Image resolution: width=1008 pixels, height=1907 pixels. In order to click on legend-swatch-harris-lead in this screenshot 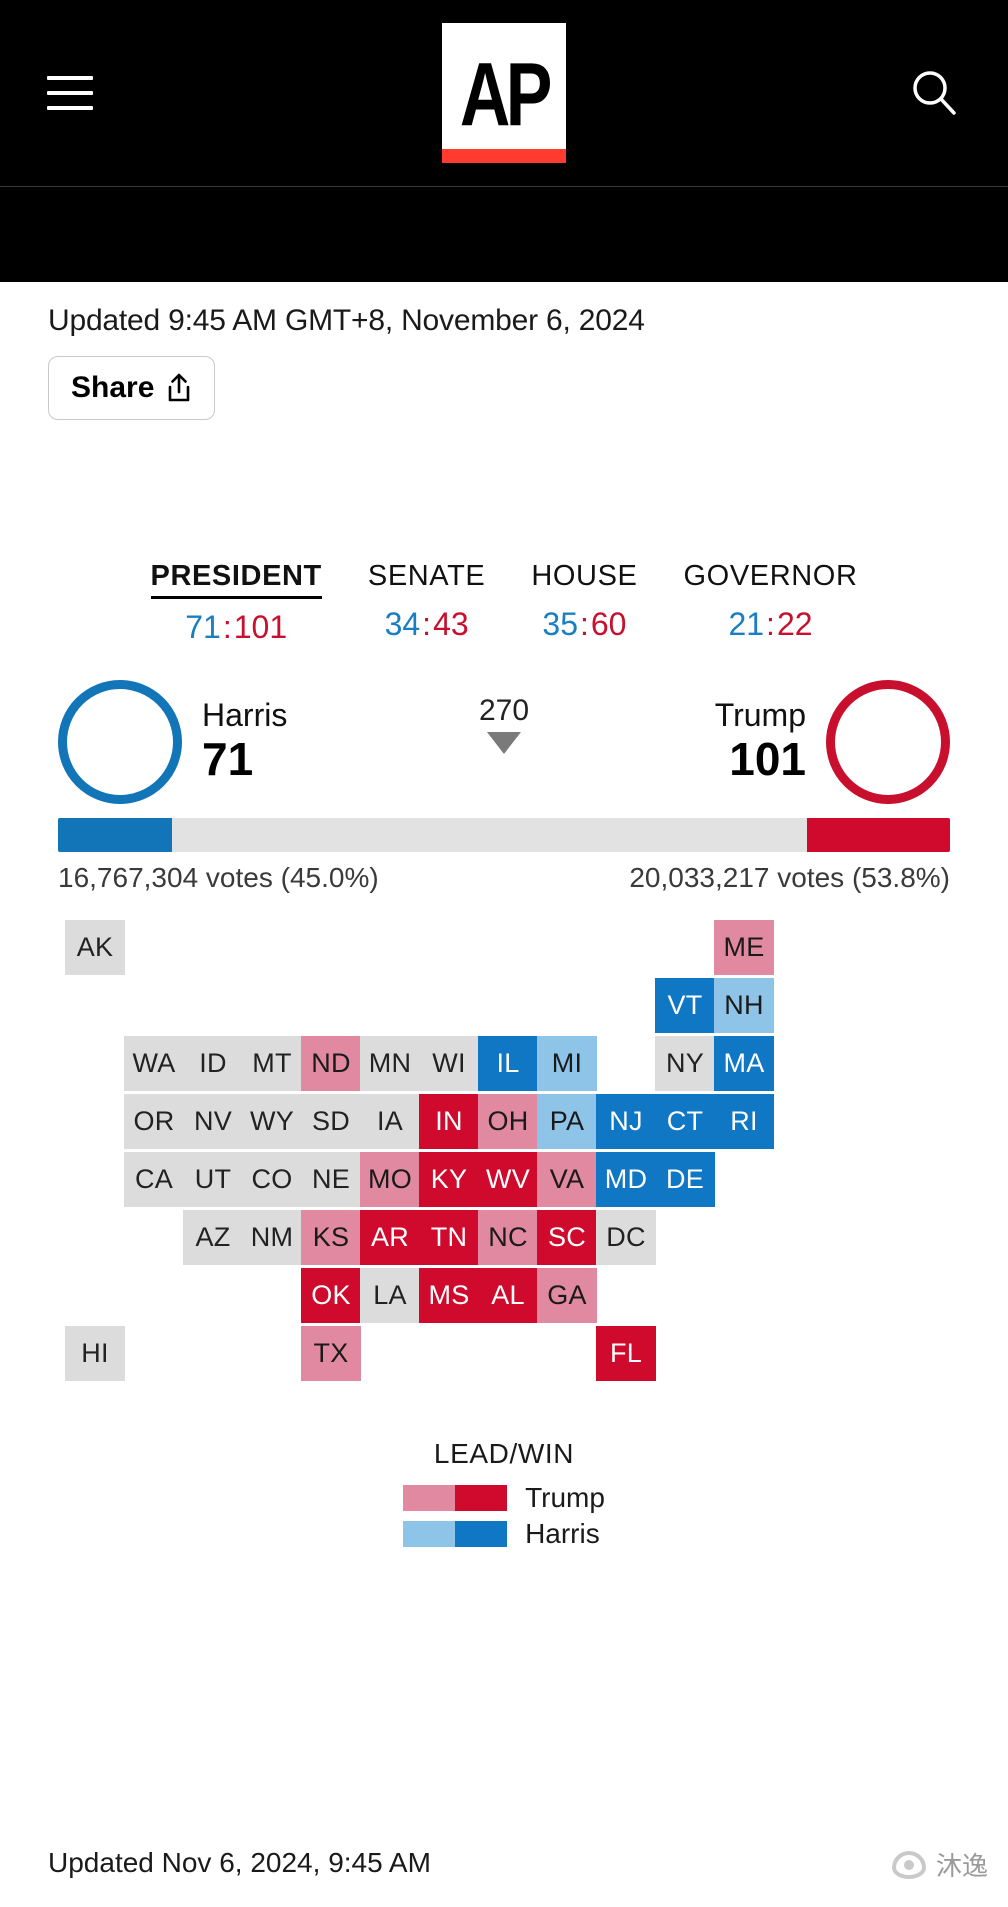, I will do `click(429, 1534)`.